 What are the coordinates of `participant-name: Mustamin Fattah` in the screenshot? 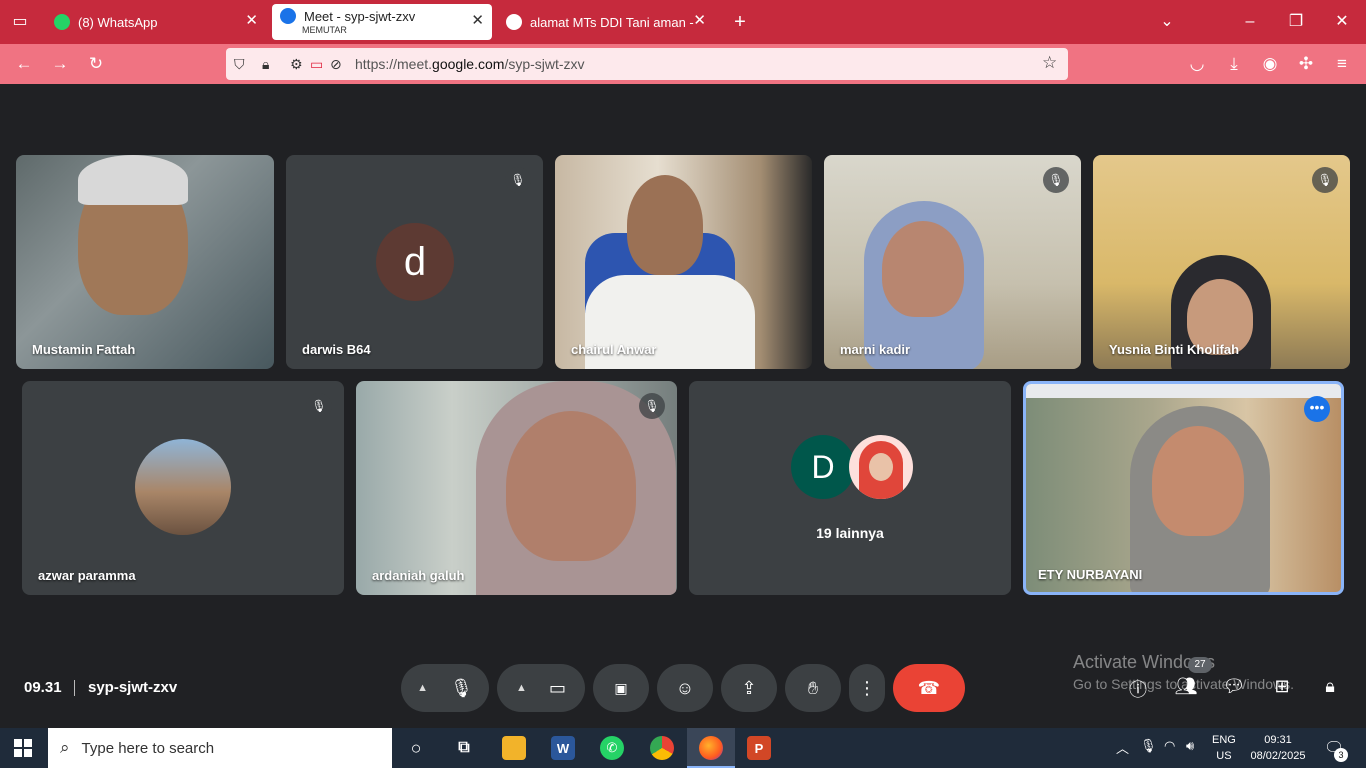 It's located at (84, 349).